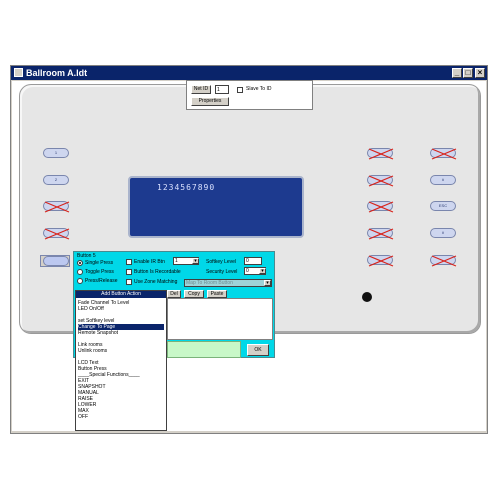 The height and width of the screenshot is (500, 500). I want to click on maximize-button: □, so click(468, 73).